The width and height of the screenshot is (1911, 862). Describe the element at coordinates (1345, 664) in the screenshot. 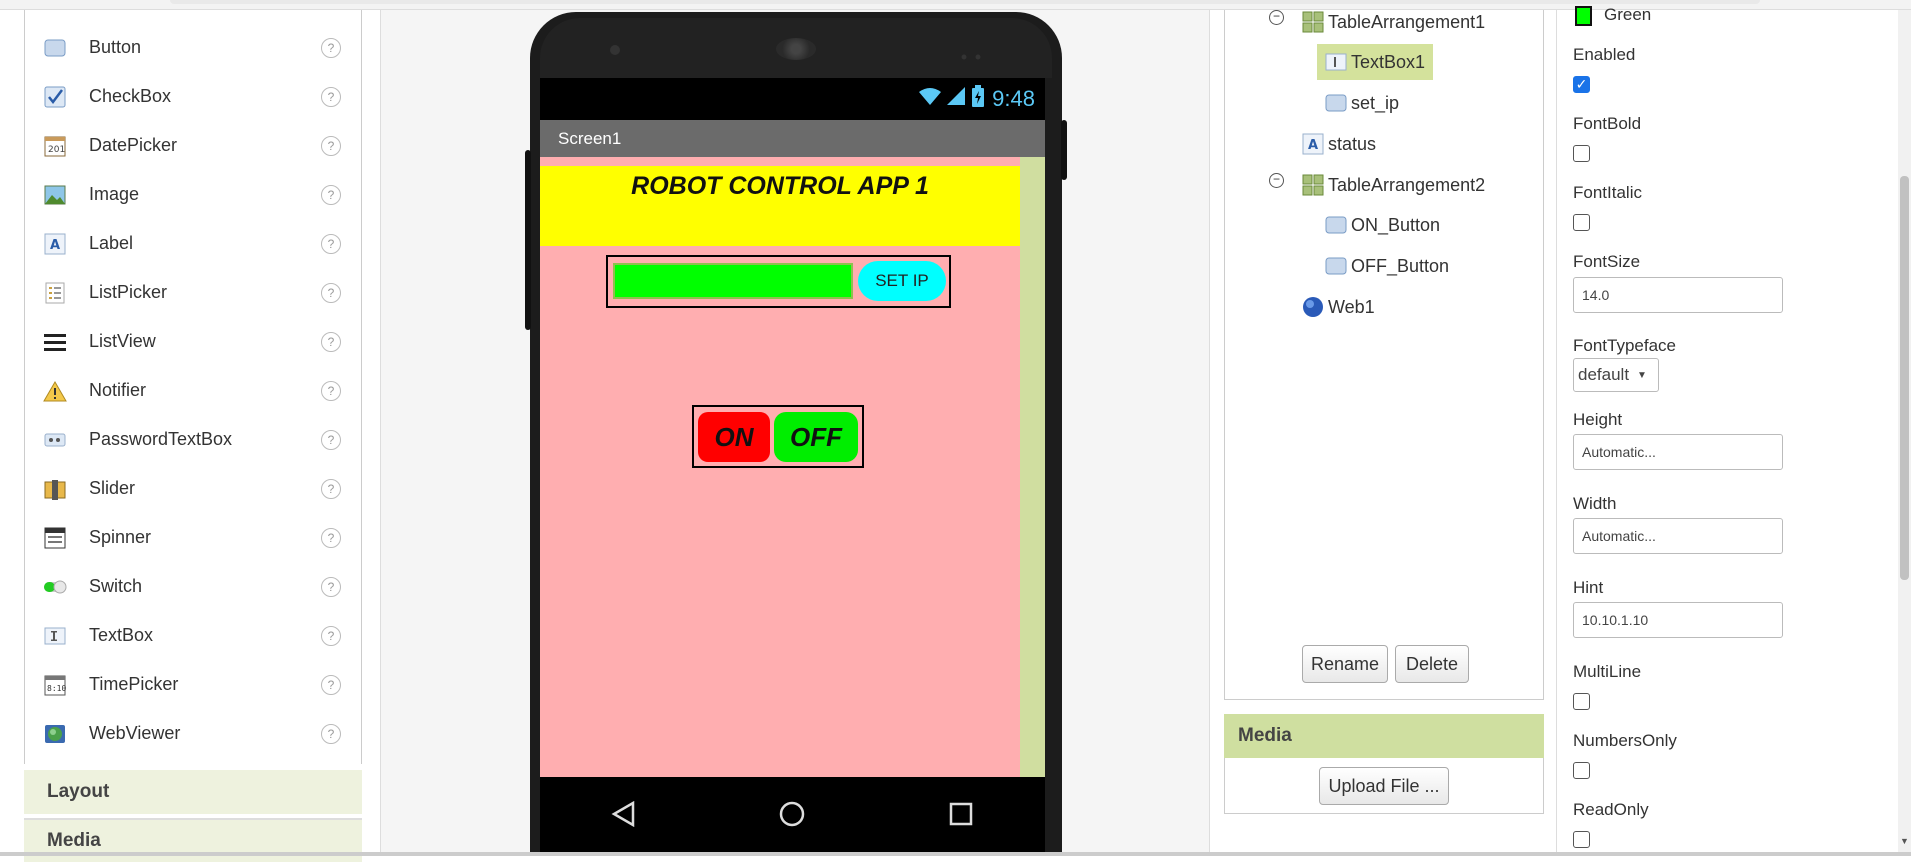

I see `rename-button: Rename` at that location.